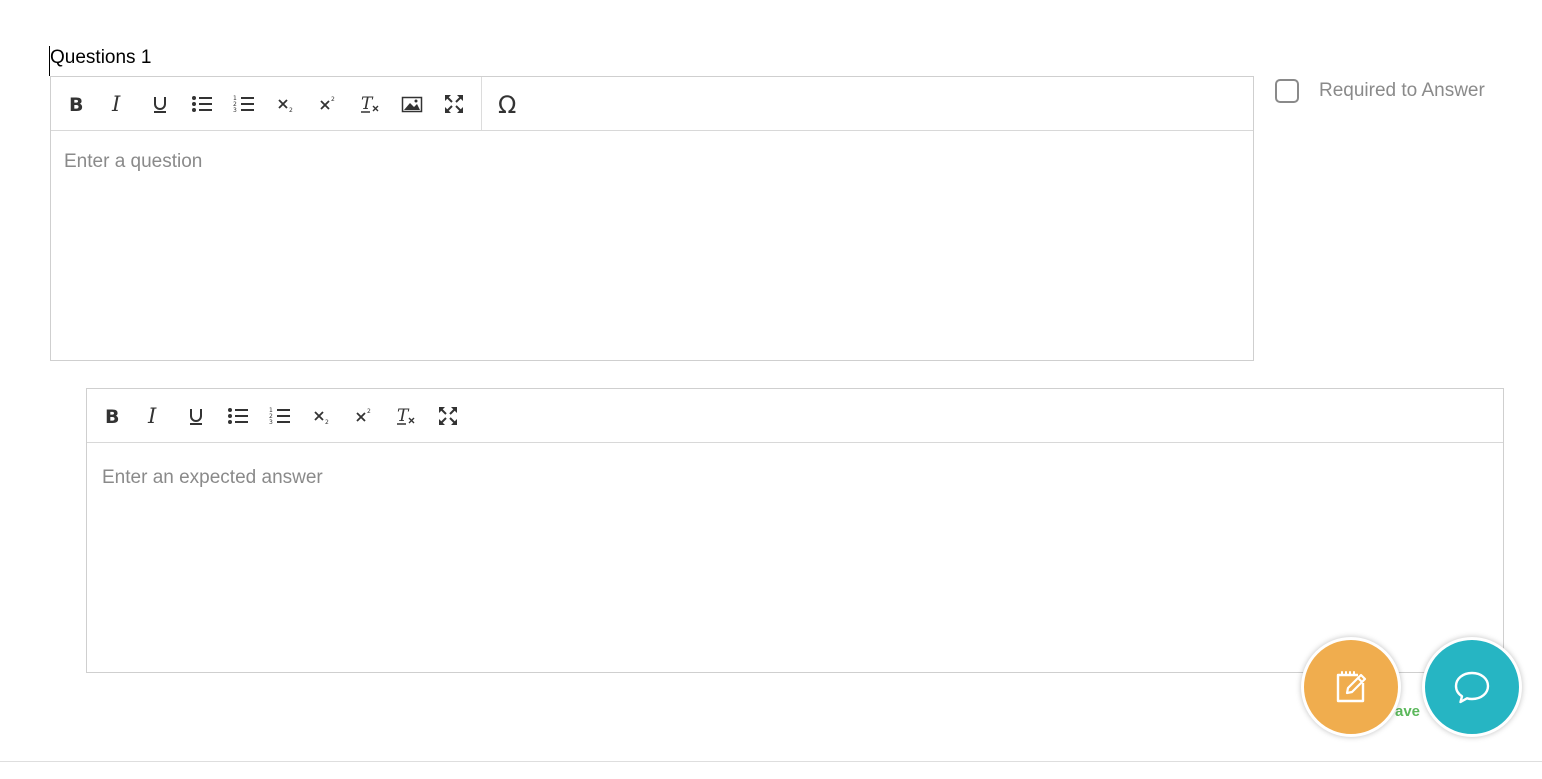 This screenshot has width=1542, height=779. What do you see at coordinates (795, 416) in the screenshot?
I see `answer-toolbar: B I 123 2 2 T` at bounding box center [795, 416].